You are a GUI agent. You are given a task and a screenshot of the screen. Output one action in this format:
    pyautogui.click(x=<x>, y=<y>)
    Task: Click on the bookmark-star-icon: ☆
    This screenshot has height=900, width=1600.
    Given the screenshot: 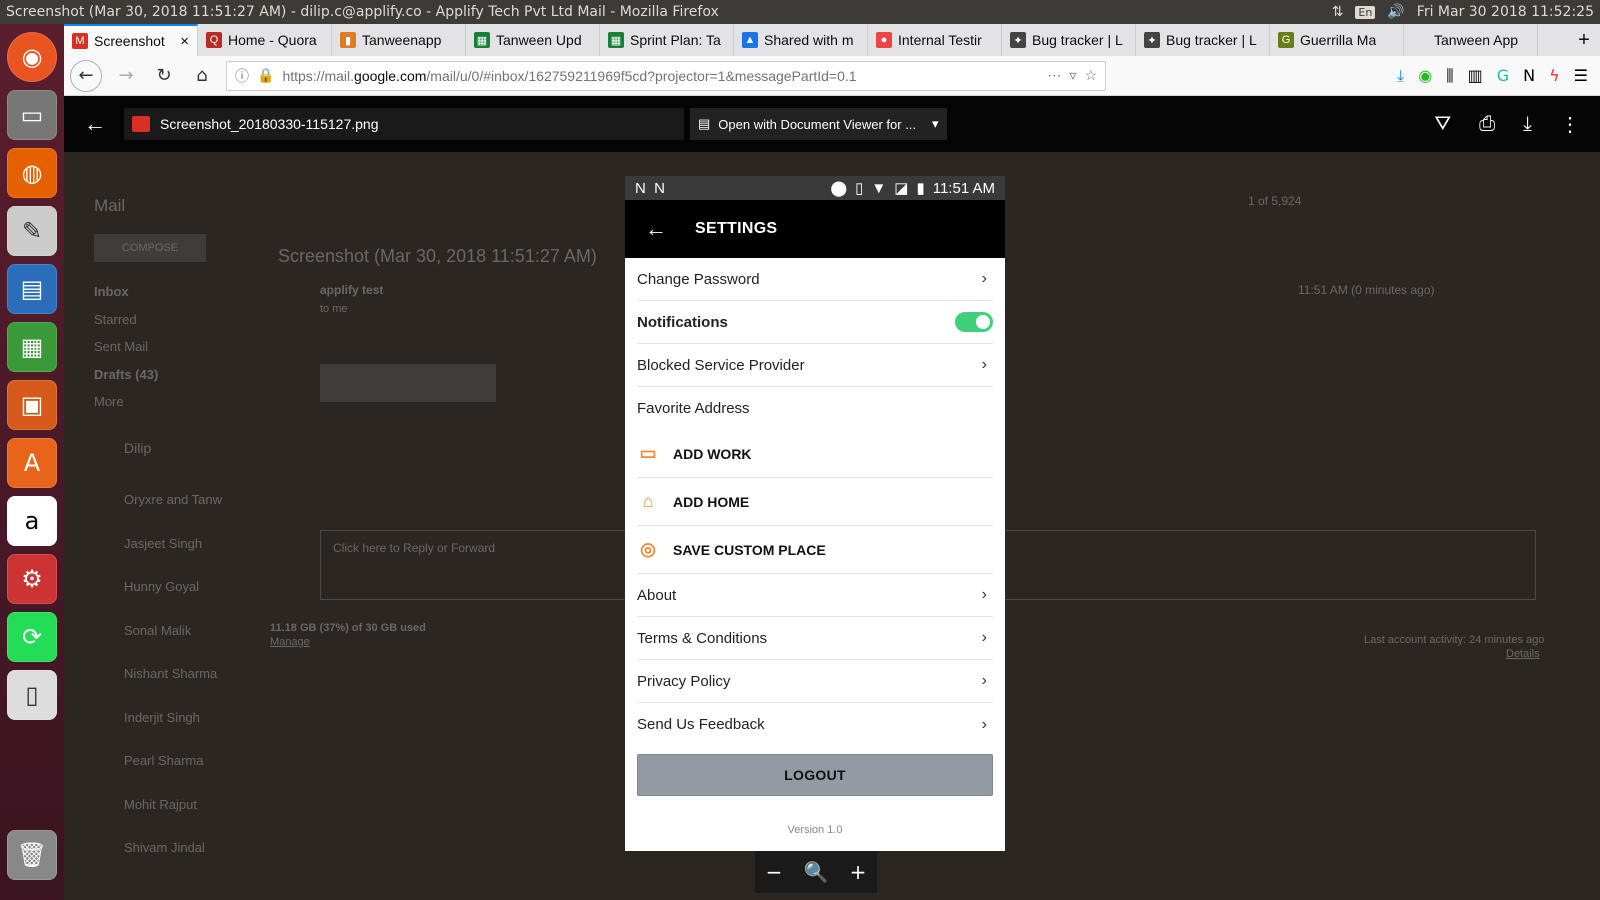 What is the action you would take?
    pyautogui.click(x=1090, y=75)
    